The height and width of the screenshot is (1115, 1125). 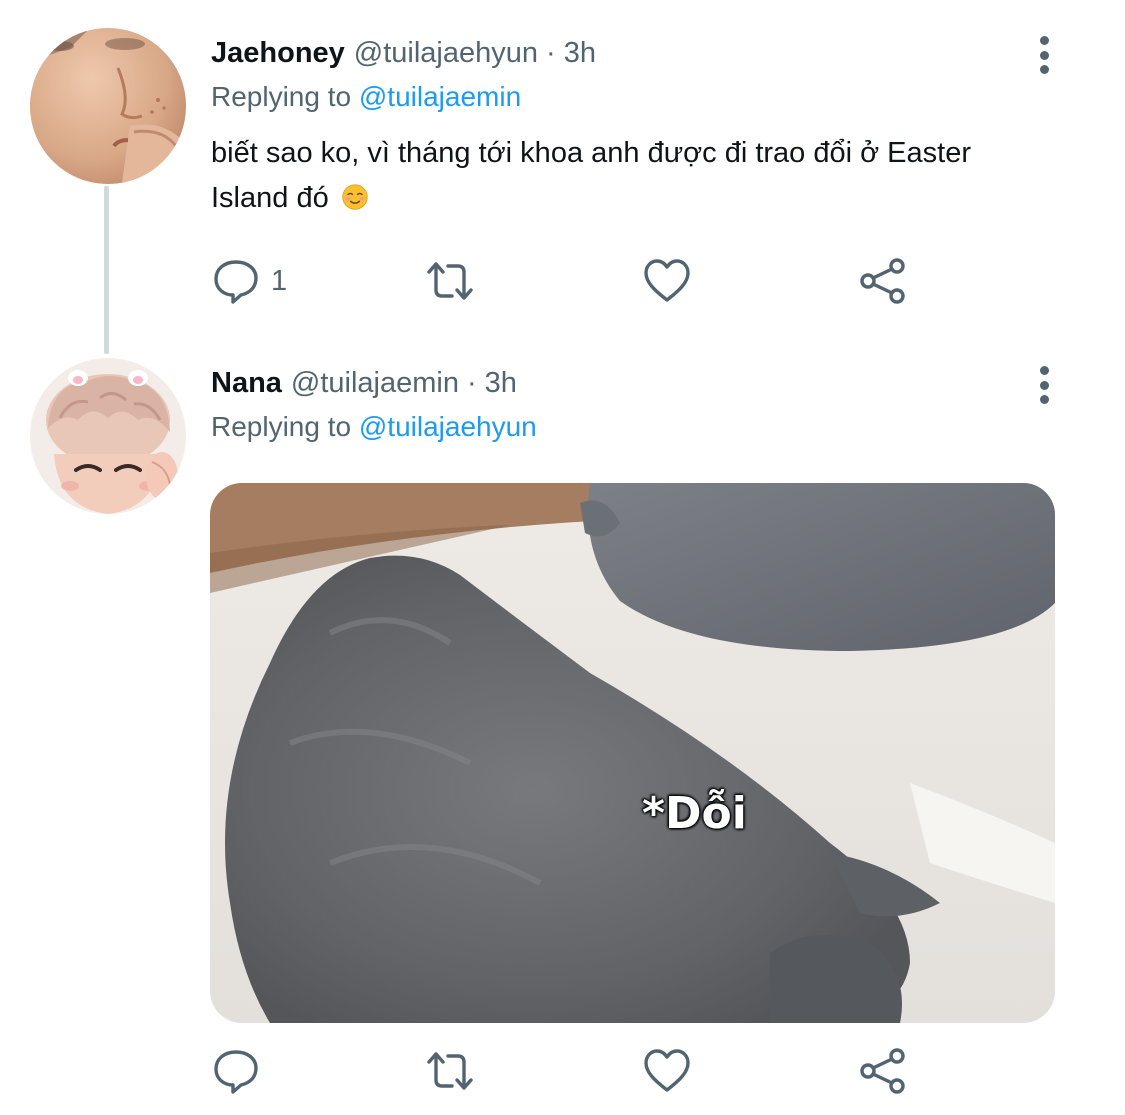 I want to click on replying-to-handle-link: @tuilajaemin, so click(x=440, y=96).